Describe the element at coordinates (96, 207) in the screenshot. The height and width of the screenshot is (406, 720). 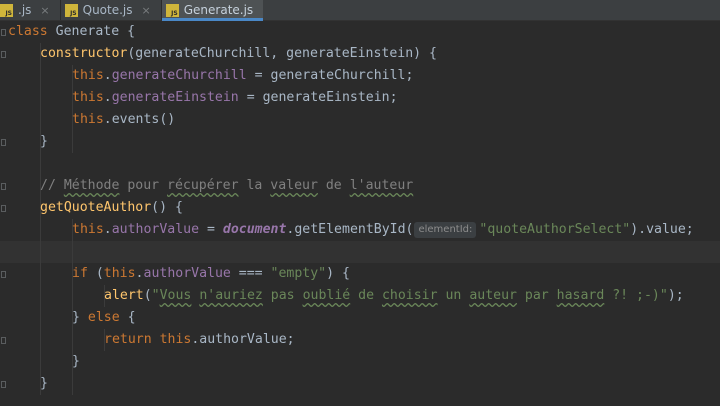
I see `method-name: getQuoteAuthor` at that location.